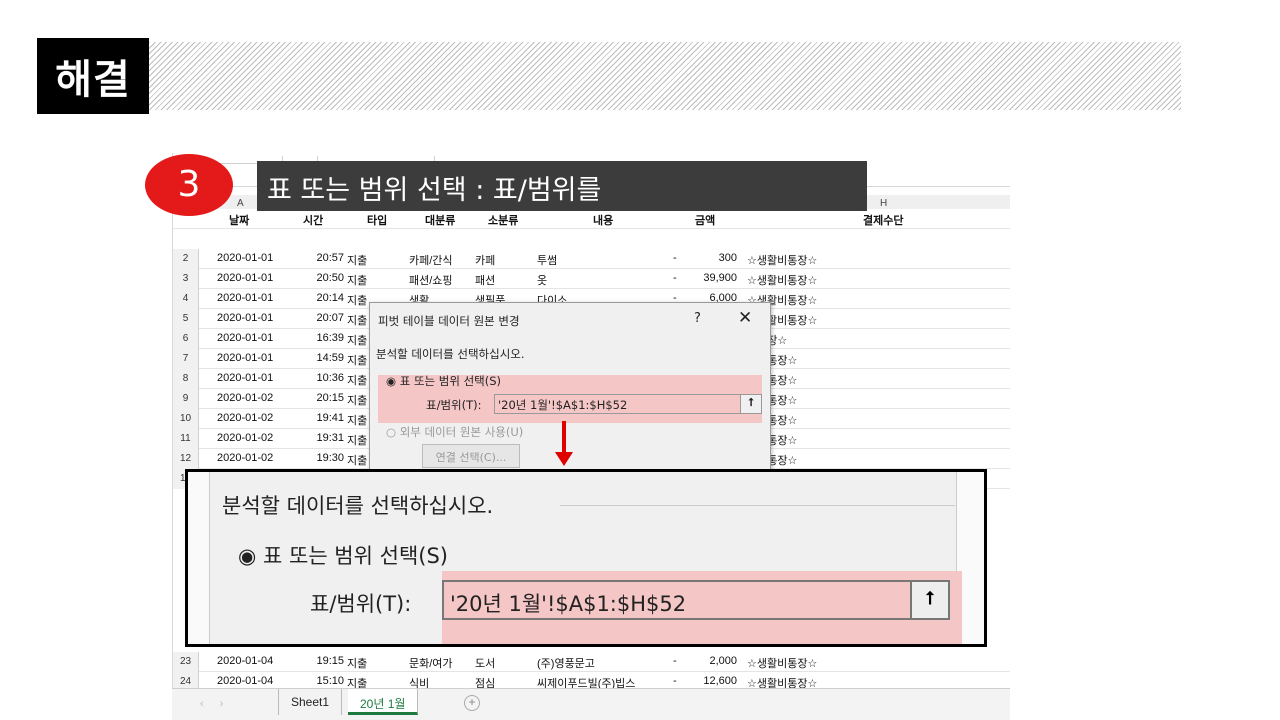  What do you see at coordinates (330, 338) in the screenshot?
I see `cell-time: 16:39` at bounding box center [330, 338].